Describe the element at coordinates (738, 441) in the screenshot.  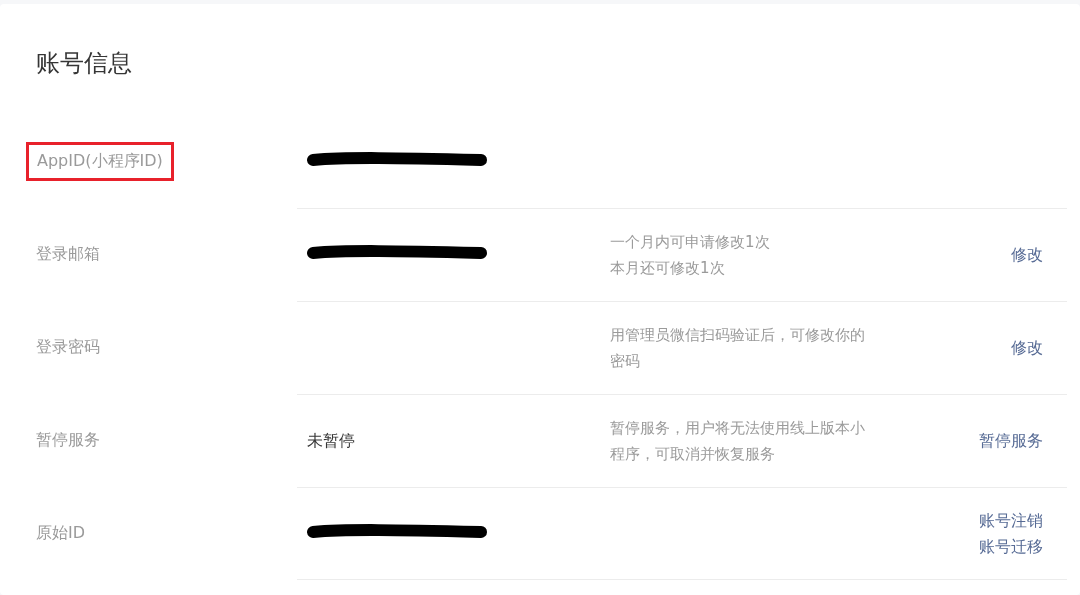
I see `description-text: 暂停服务，用户将无法使用线上版本小 程序，可取消并恢复服务` at that location.